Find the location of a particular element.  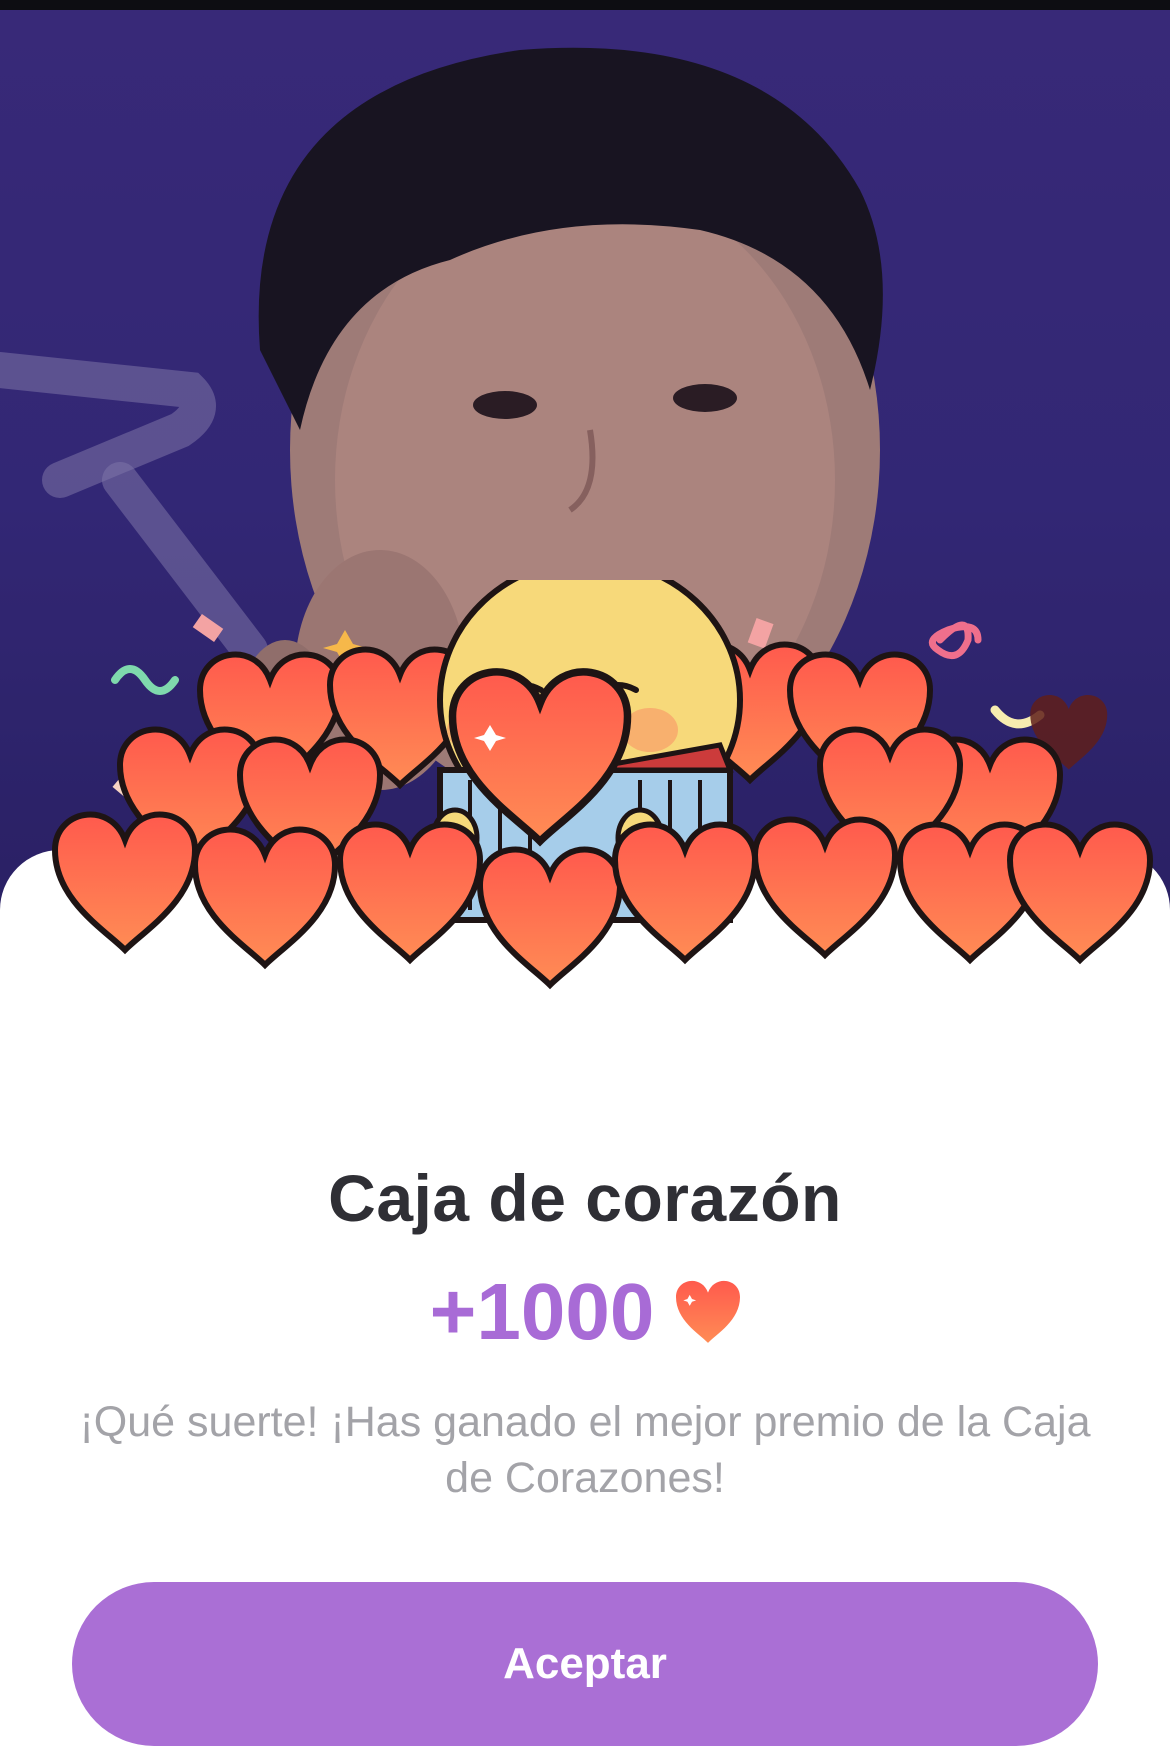

heart-icon is located at coordinates (708, 1312).